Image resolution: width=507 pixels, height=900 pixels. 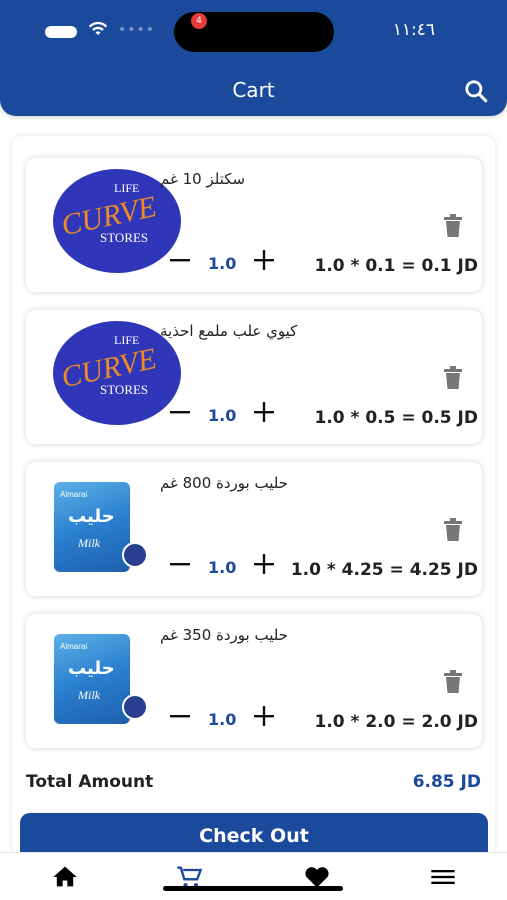 I want to click on search-icon, so click(x=476, y=91).